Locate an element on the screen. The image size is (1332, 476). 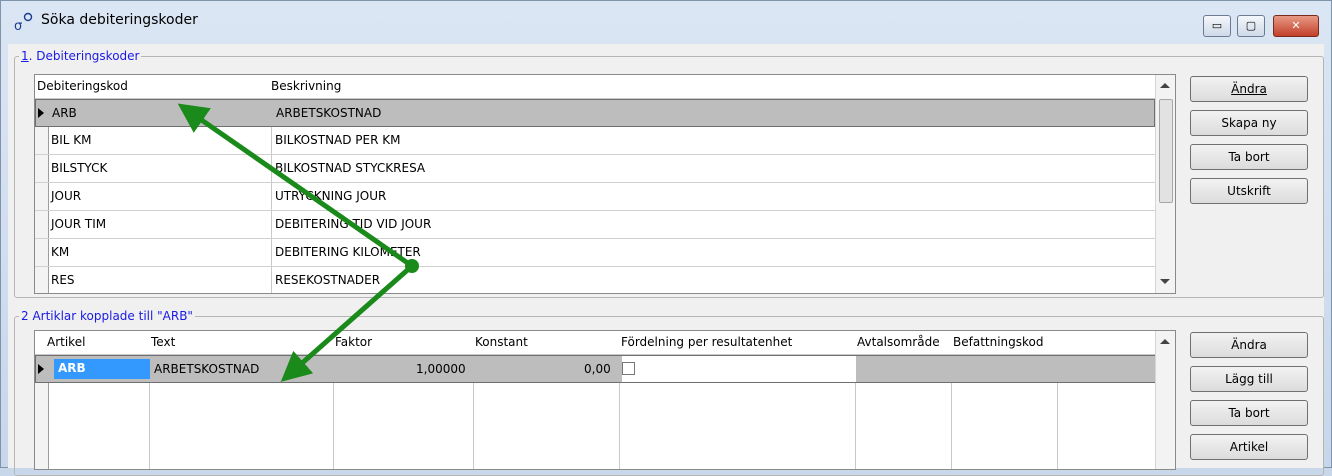
artikel-button: Artikel is located at coordinates (1249, 447).